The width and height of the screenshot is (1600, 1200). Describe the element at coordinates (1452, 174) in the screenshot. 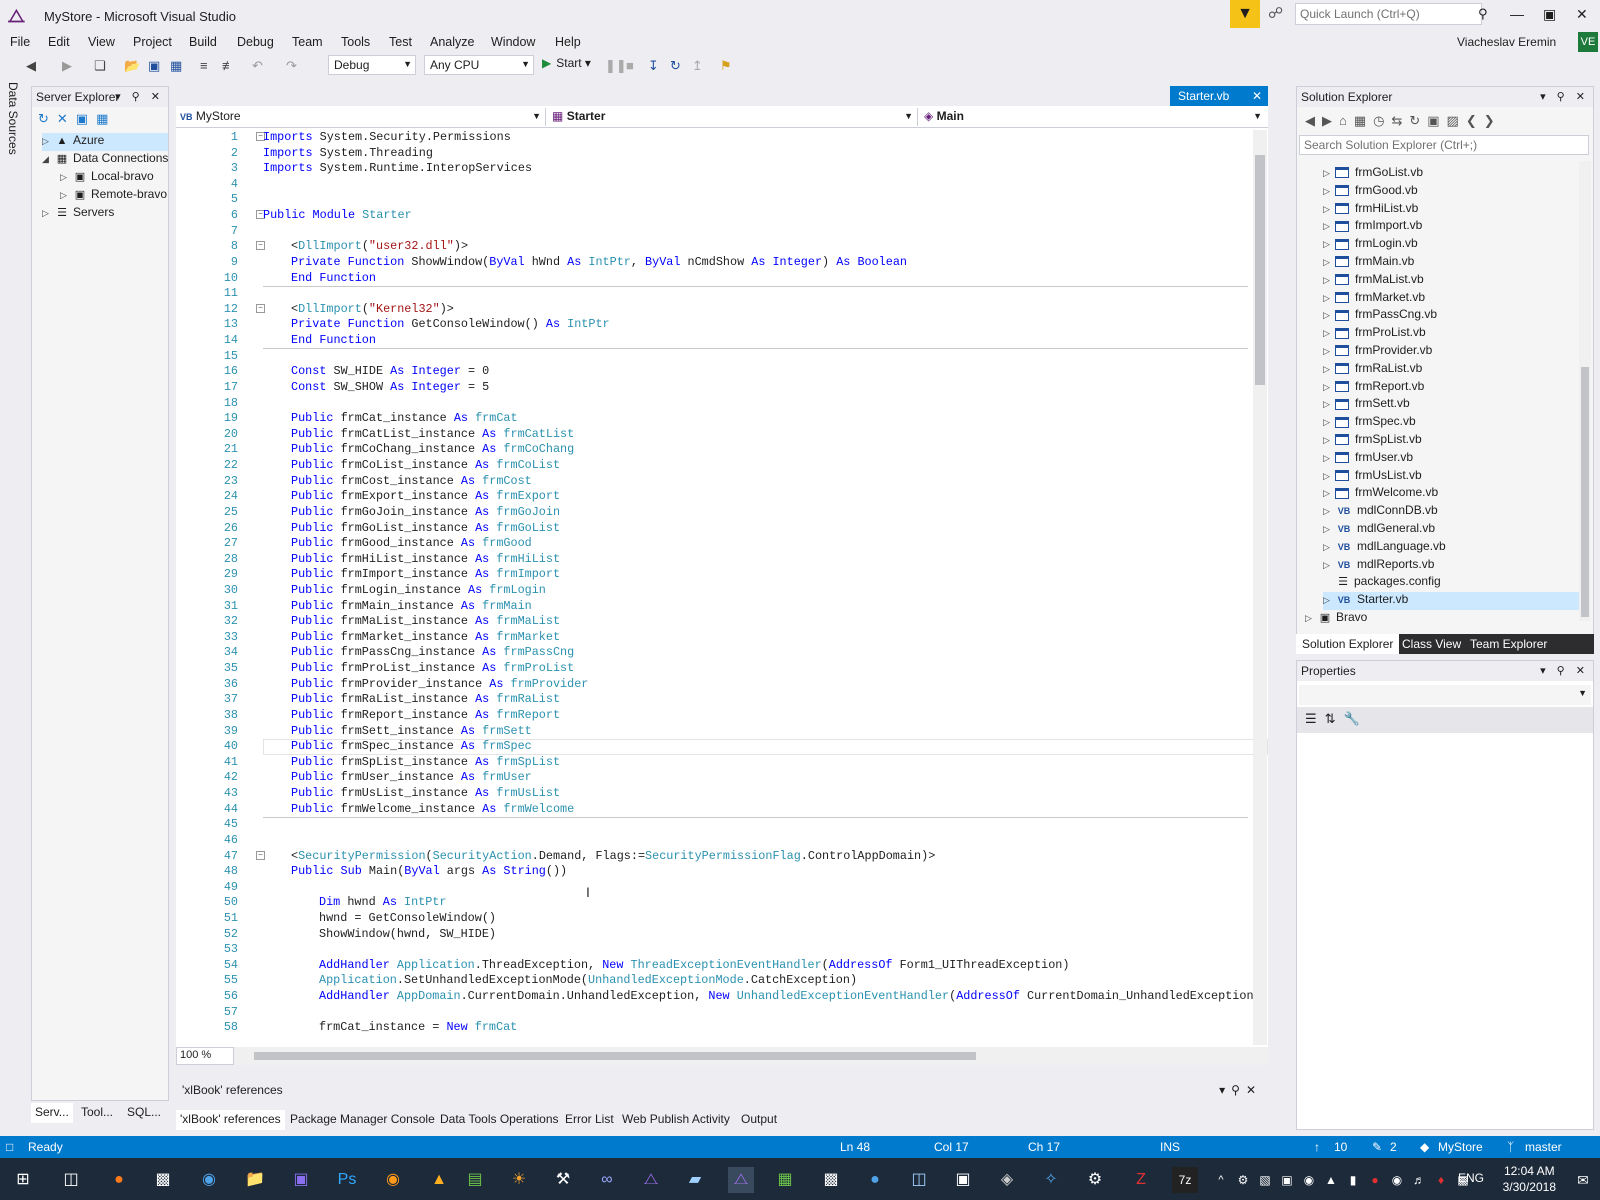

I see `solution-tree-item: ▷ frmGoList.vb` at that location.